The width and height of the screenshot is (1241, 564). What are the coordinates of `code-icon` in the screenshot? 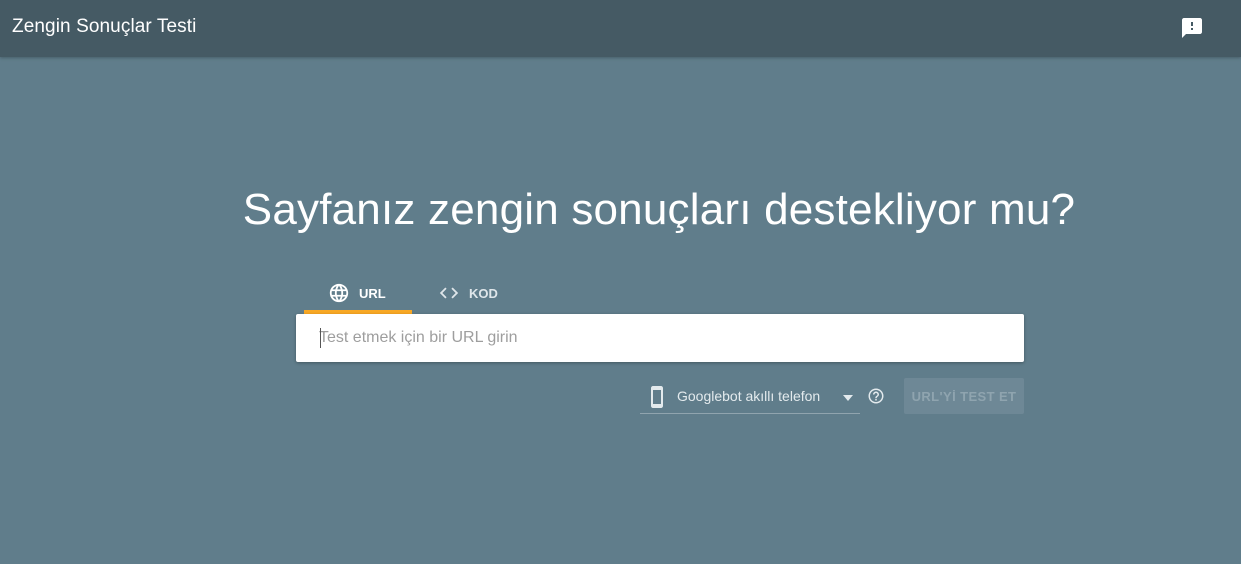 It's located at (449, 293).